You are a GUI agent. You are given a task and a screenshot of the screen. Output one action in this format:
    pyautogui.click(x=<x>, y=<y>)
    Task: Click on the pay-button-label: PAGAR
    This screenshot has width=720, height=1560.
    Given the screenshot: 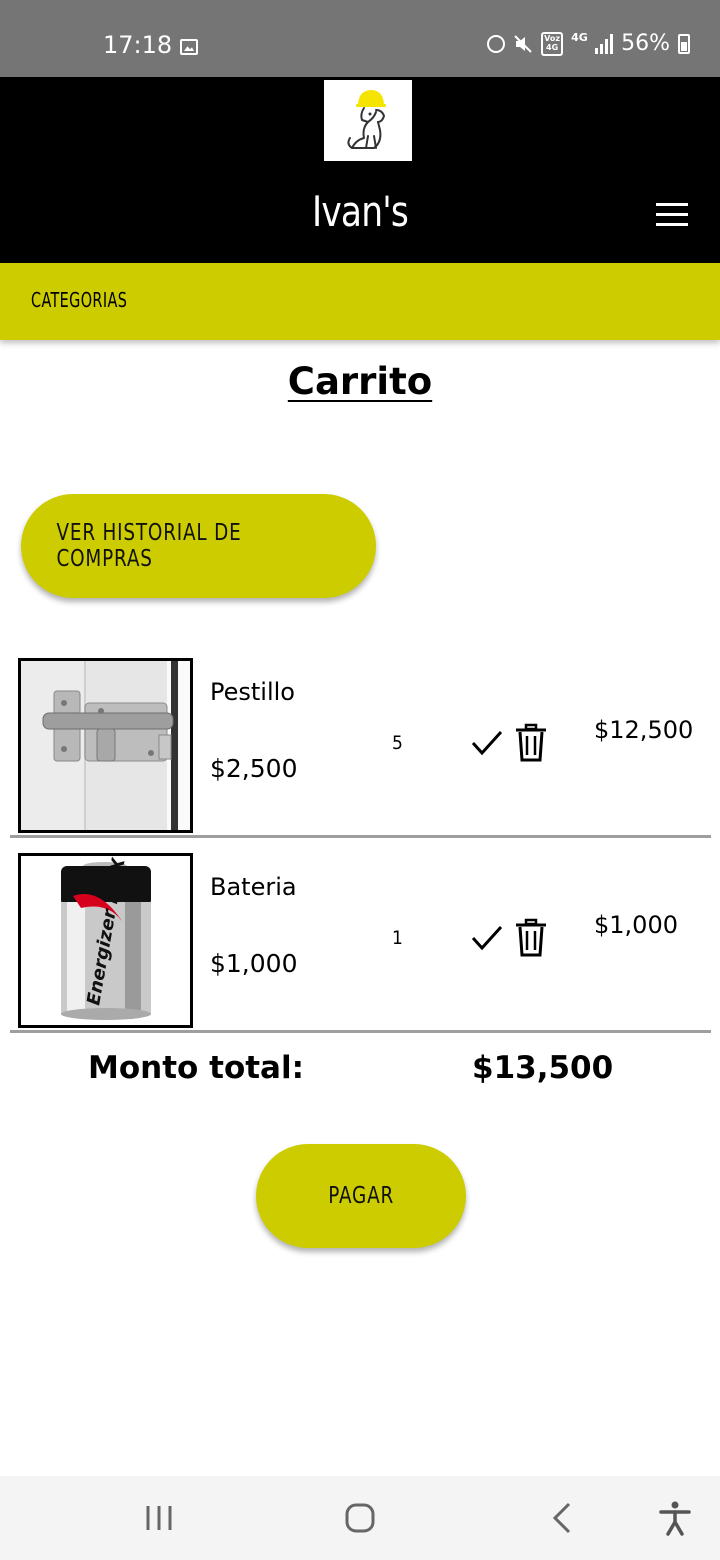 What is the action you would take?
    pyautogui.click(x=361, y=1196)
    